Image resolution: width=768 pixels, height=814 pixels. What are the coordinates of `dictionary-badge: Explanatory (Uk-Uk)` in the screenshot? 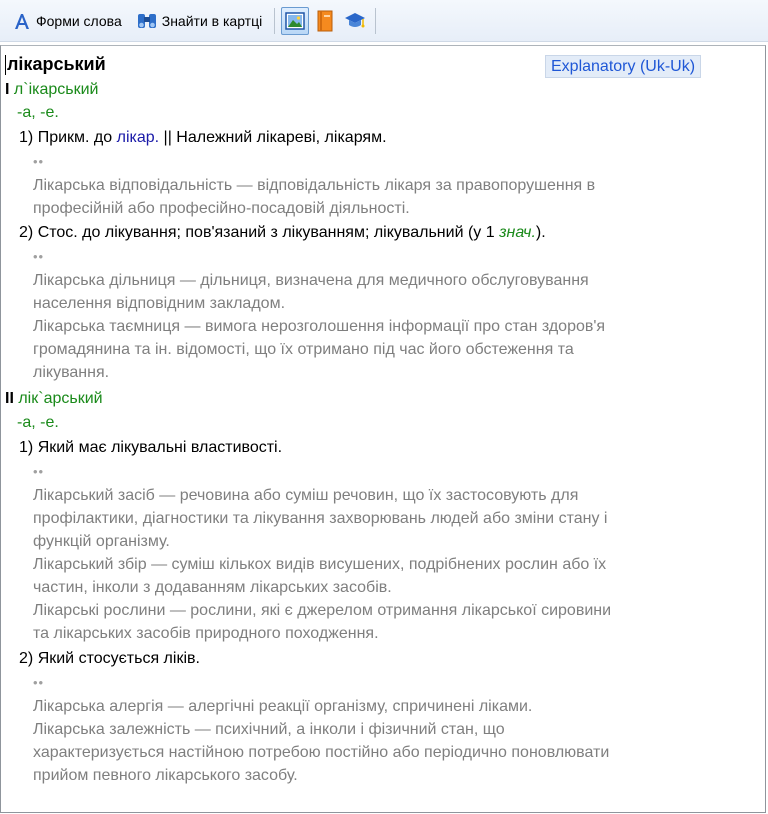 It's located at (623, 66).